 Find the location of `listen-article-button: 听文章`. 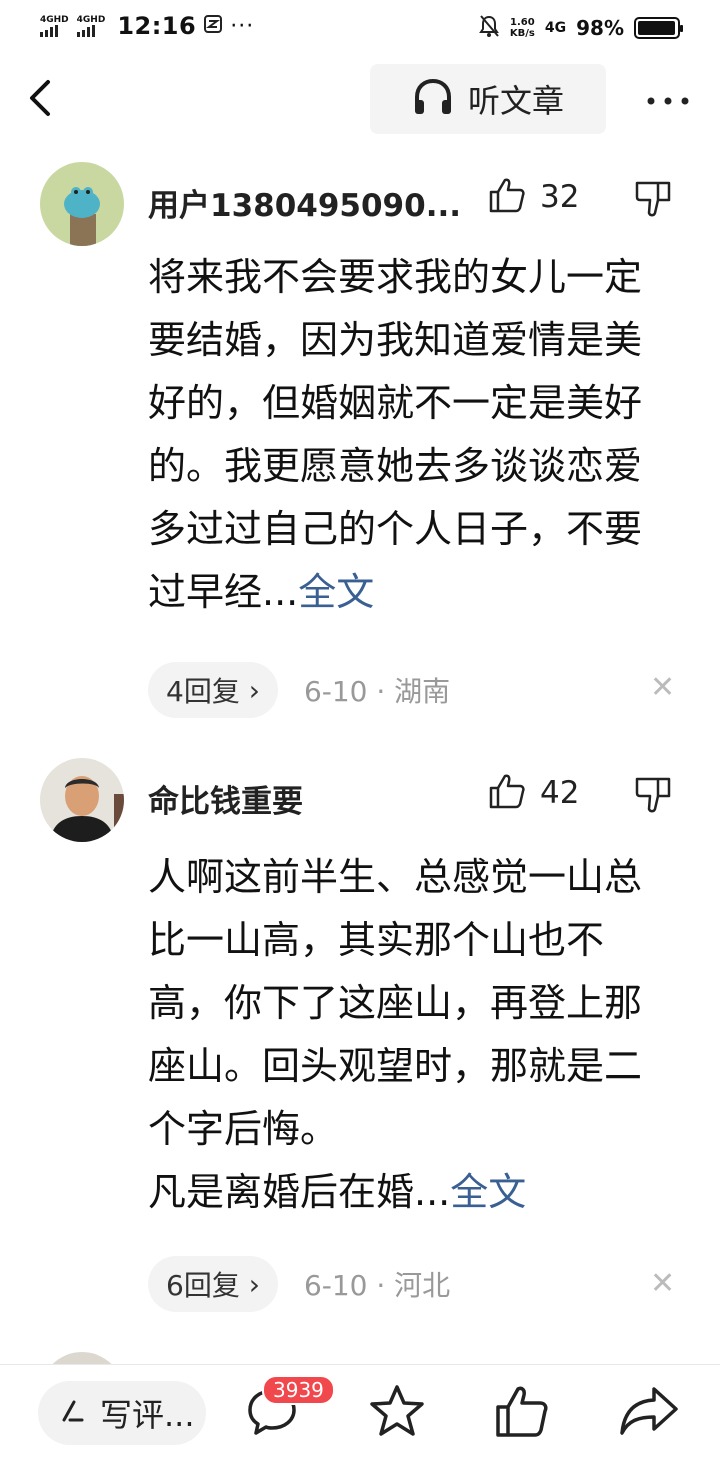

listen-article-button: 听文章 is located at coordinates (488, 99).